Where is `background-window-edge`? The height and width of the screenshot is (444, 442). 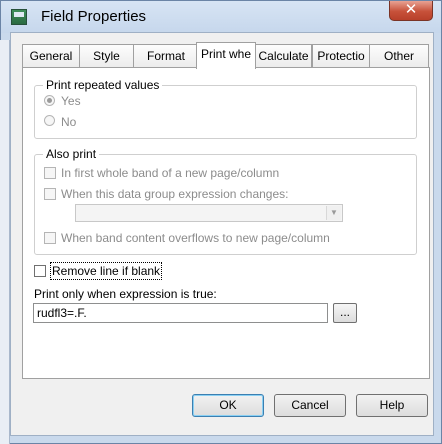 background-window-edge is located at coordinates (5, 242).